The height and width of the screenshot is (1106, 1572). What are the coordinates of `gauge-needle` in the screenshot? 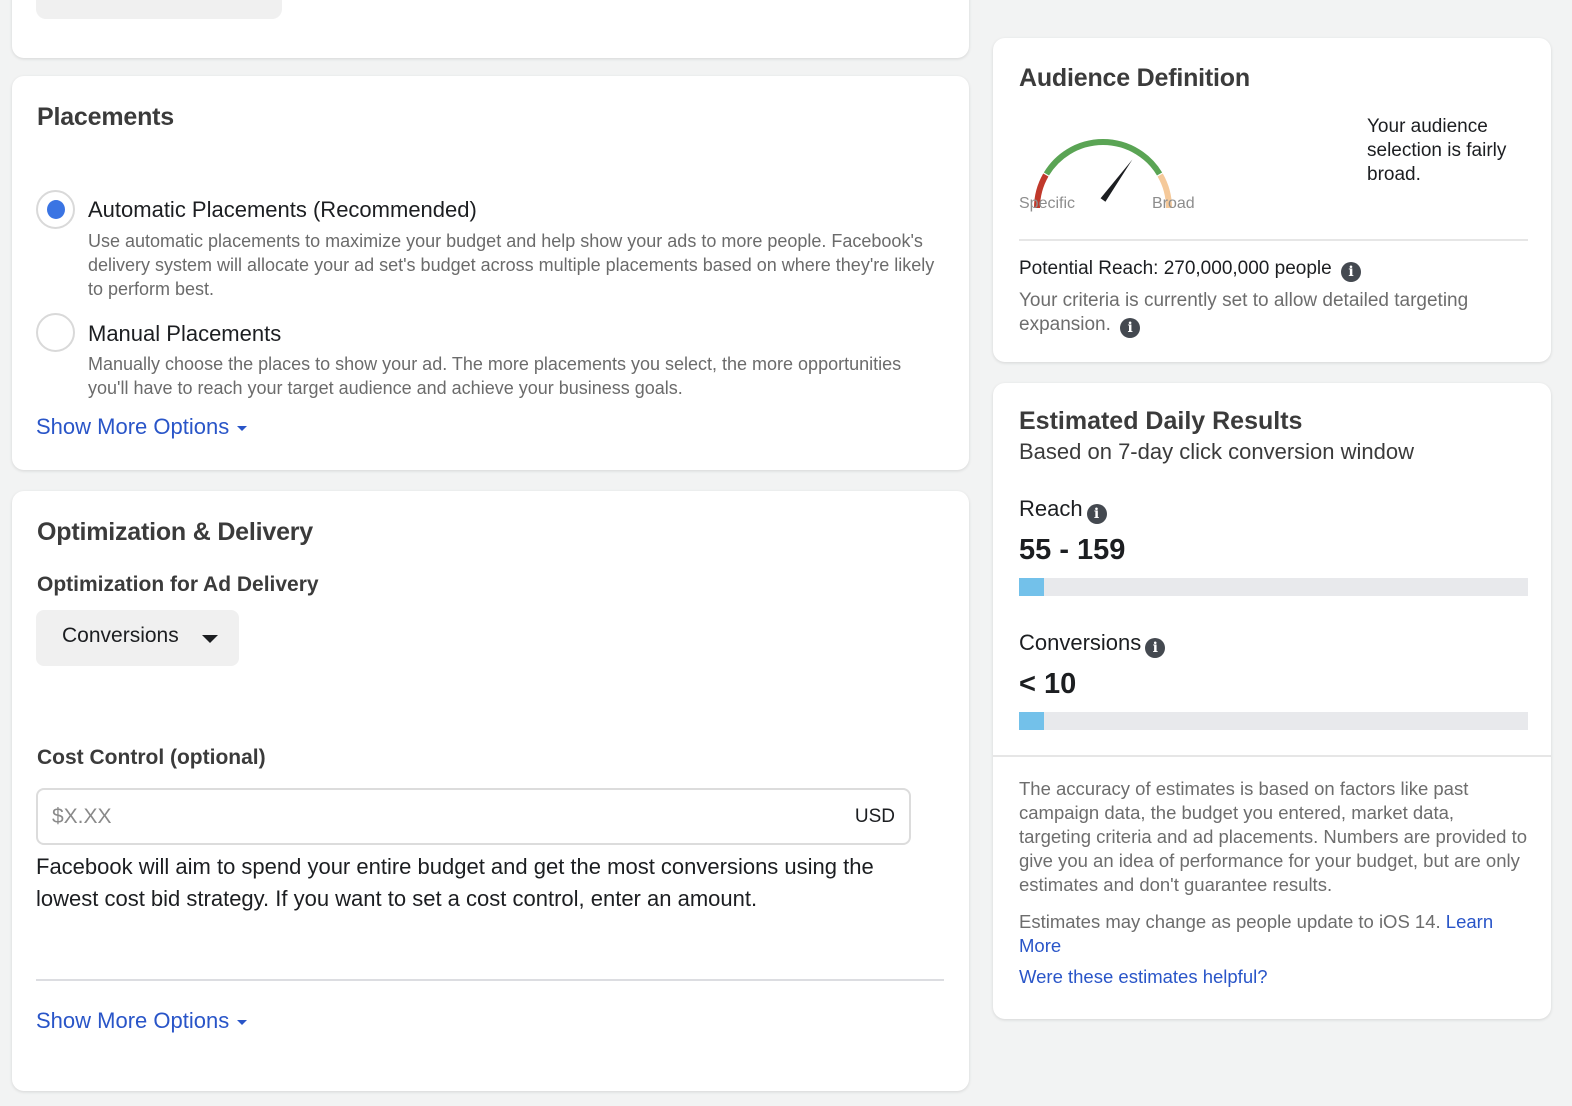 It's located at (1116, 180).